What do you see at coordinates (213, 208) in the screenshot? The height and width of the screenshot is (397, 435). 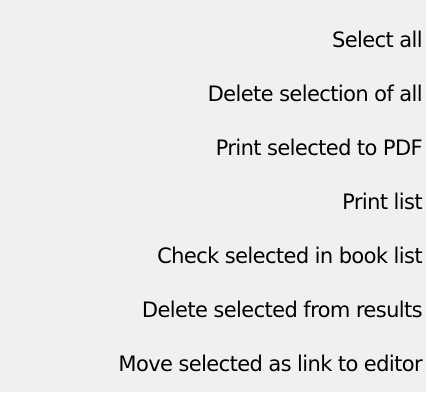 I see `menu-item-print-list: Print list` at bounding box center [213, 208].